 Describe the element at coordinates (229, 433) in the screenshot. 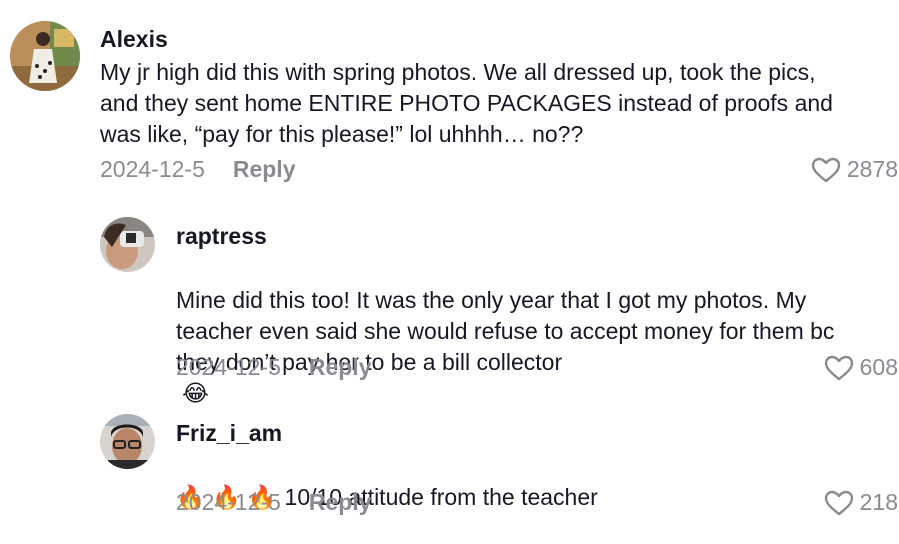

I see `username: Friz_i_am` at that location.